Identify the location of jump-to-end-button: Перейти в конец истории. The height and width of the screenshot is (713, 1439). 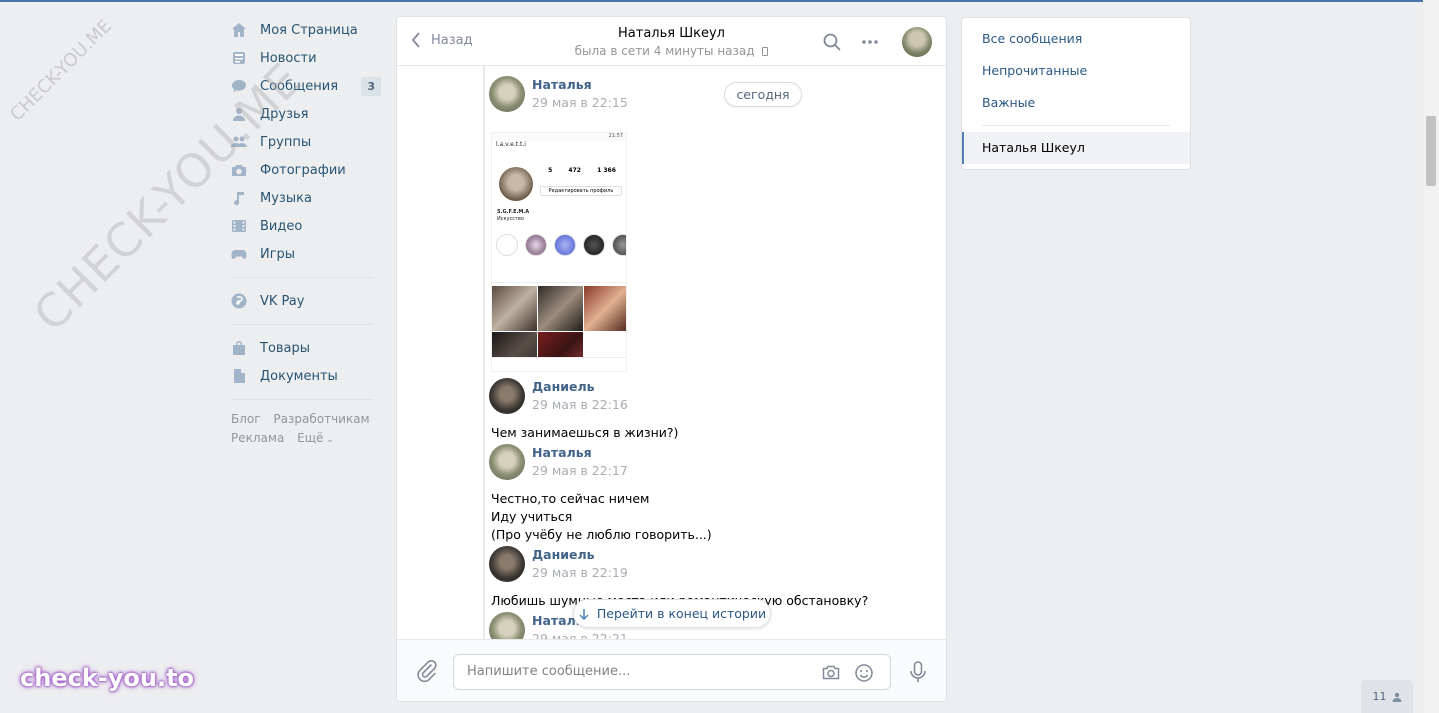
(672, 613).